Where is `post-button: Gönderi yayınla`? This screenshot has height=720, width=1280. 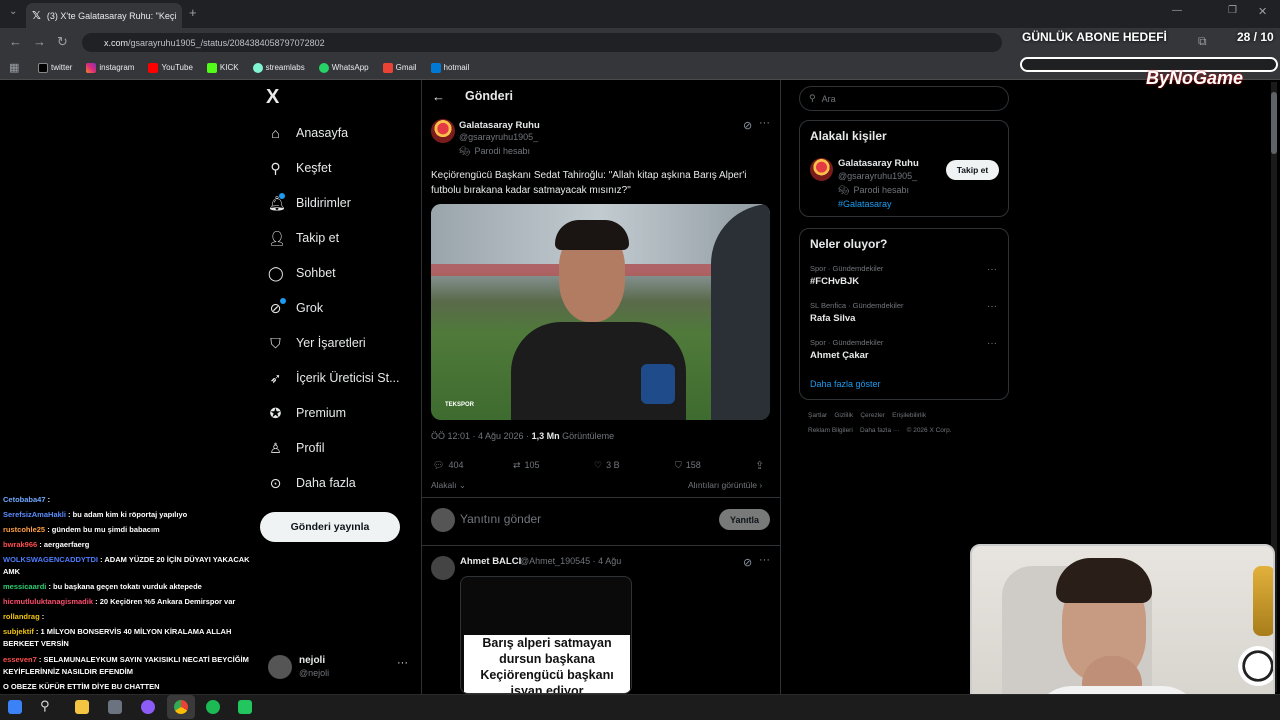 post-button: Gönderi yayınla is located at coordinates (330, 527).